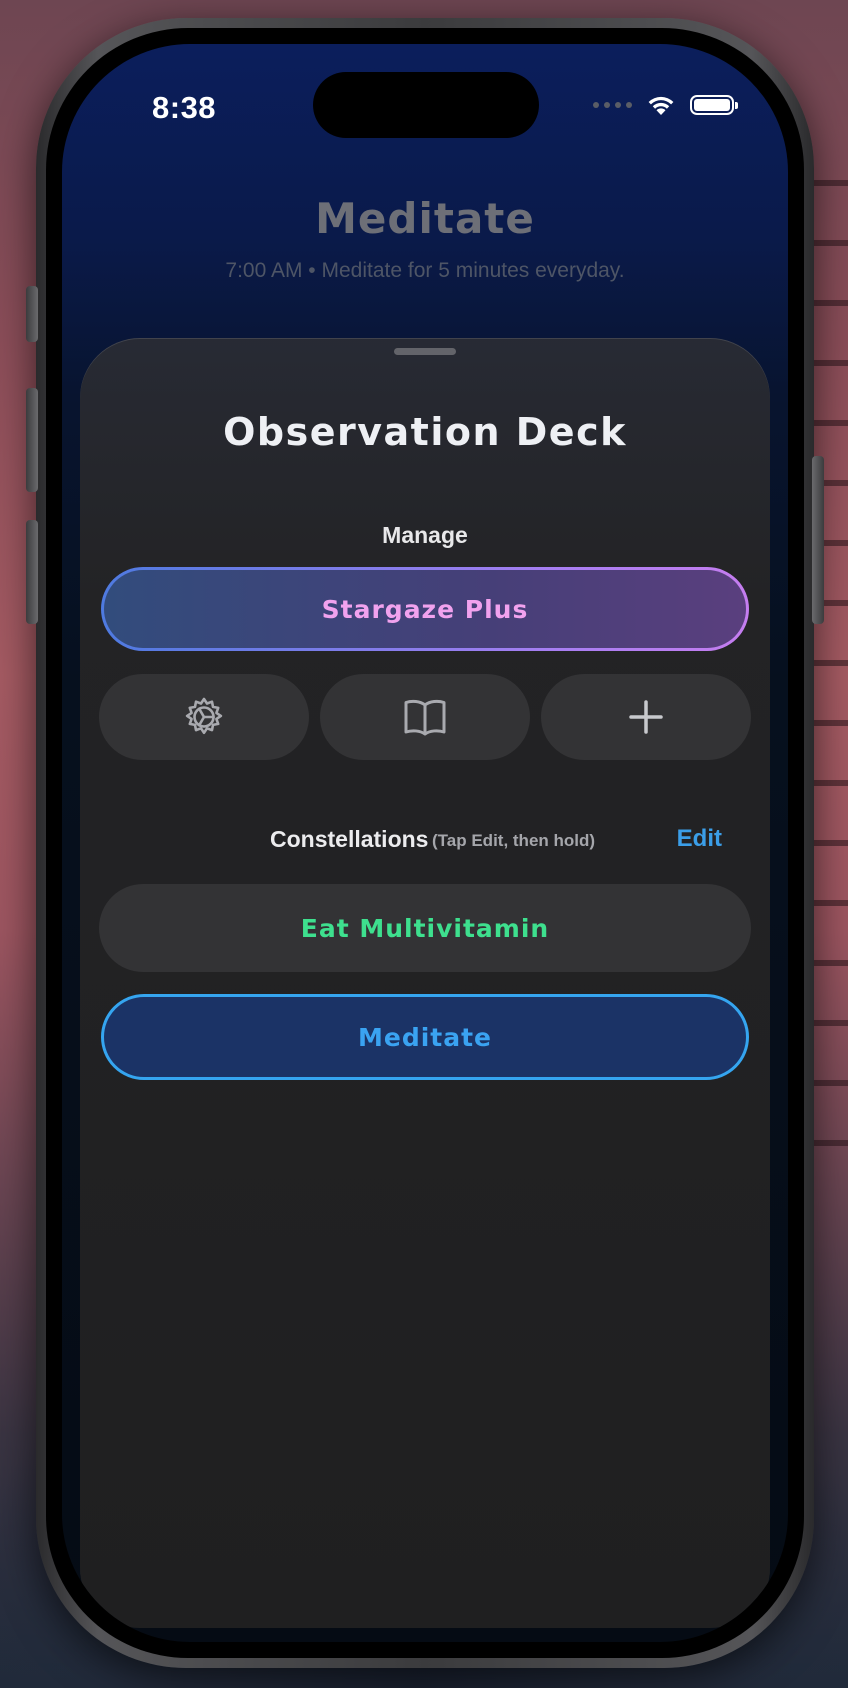 The height and width of the screenshot is (1688, 848). I want to click on volume-up-button, so click(32, 440).